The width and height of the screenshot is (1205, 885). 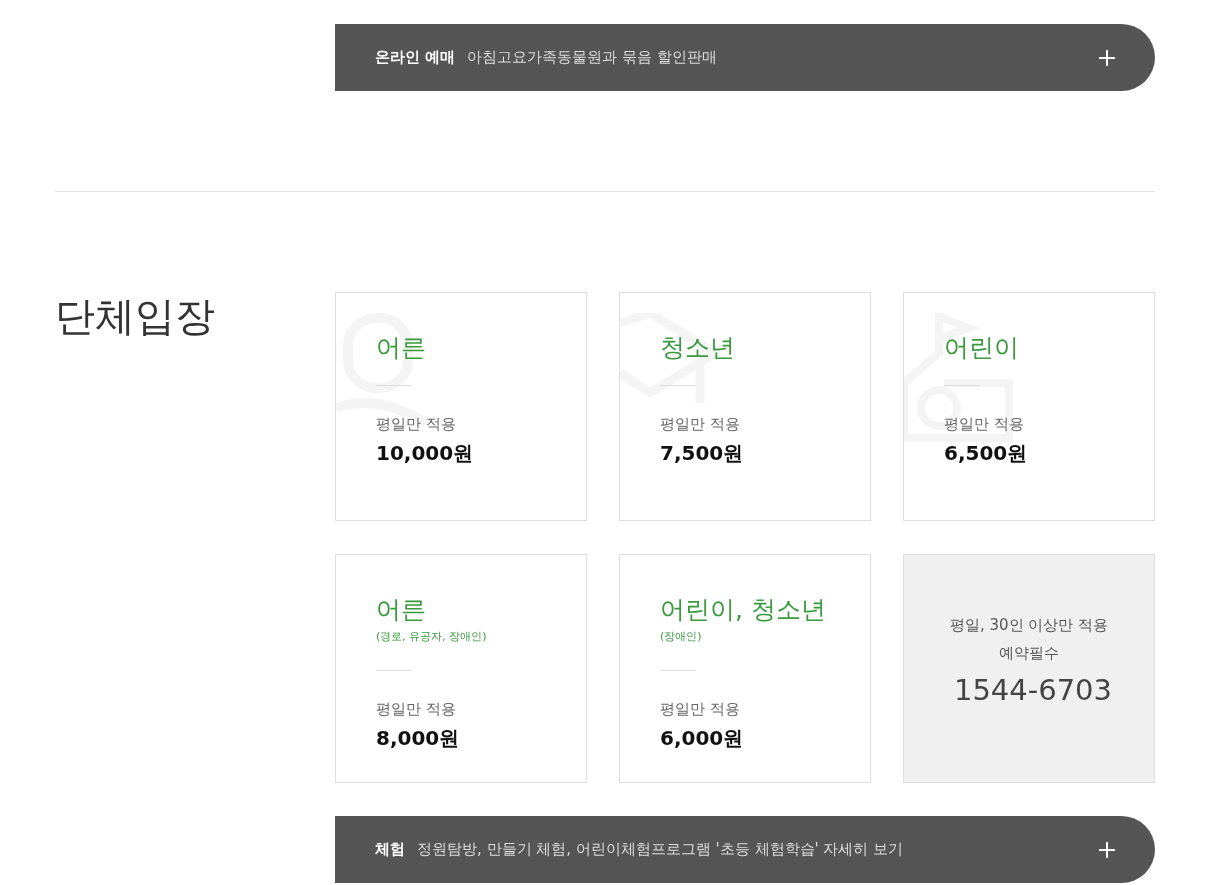 What do you see at coordinates (702, 453) in the screenshot?
I see `price-text: 7,500원` at bounding box center [702, 453].